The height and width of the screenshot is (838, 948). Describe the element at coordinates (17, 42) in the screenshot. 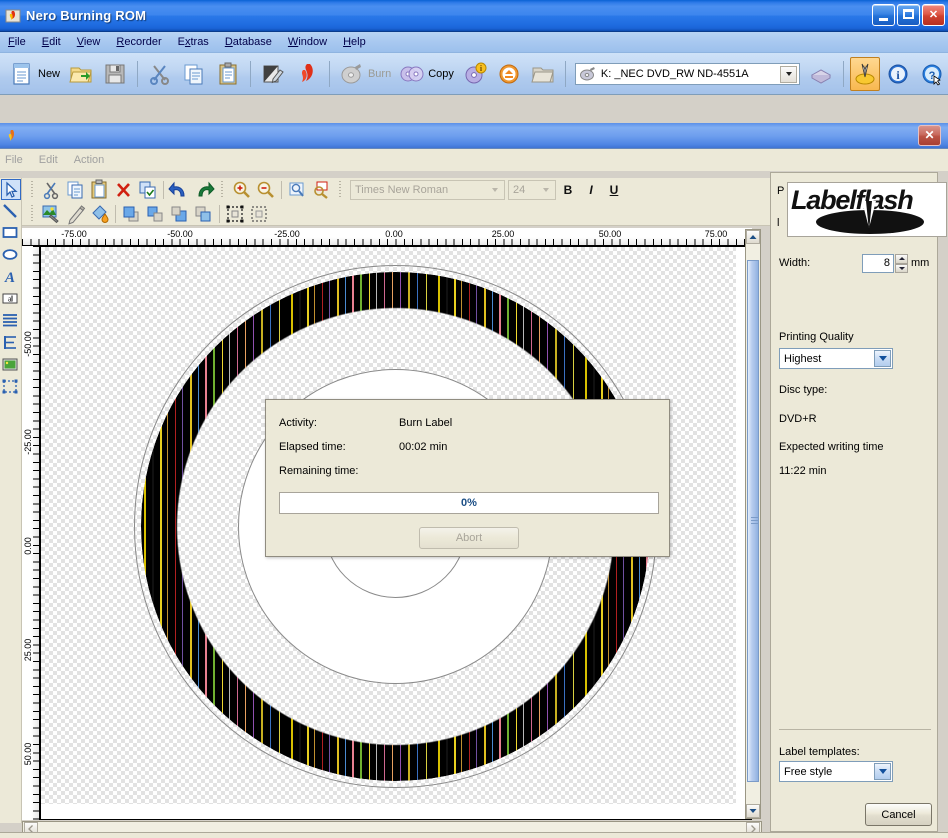

I see `menu-file: File` at that location.